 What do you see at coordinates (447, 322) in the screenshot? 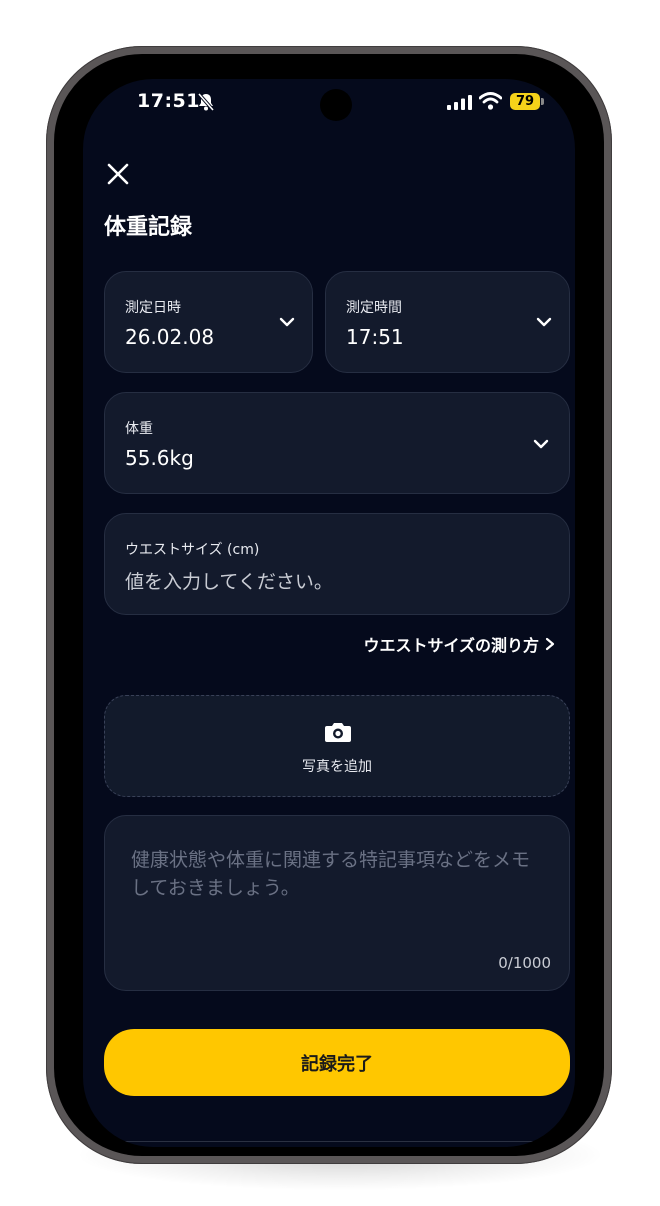
I see `time-select: 測定時間 17:51` at bounding box center [447, 322].